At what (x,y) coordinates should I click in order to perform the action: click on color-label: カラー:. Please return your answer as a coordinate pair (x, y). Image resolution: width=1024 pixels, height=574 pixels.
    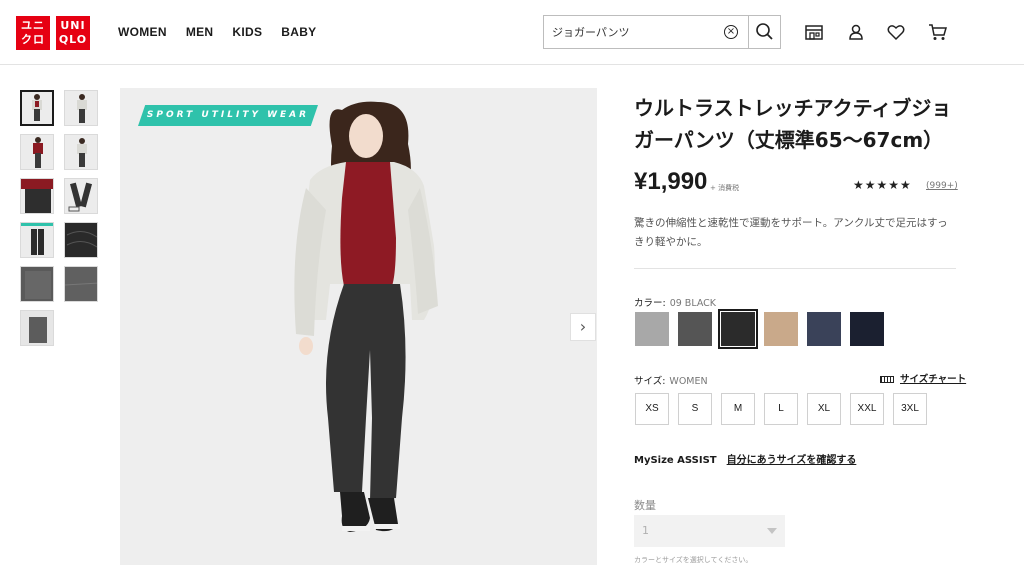
    Looking at the image, I should click on (650, 303).